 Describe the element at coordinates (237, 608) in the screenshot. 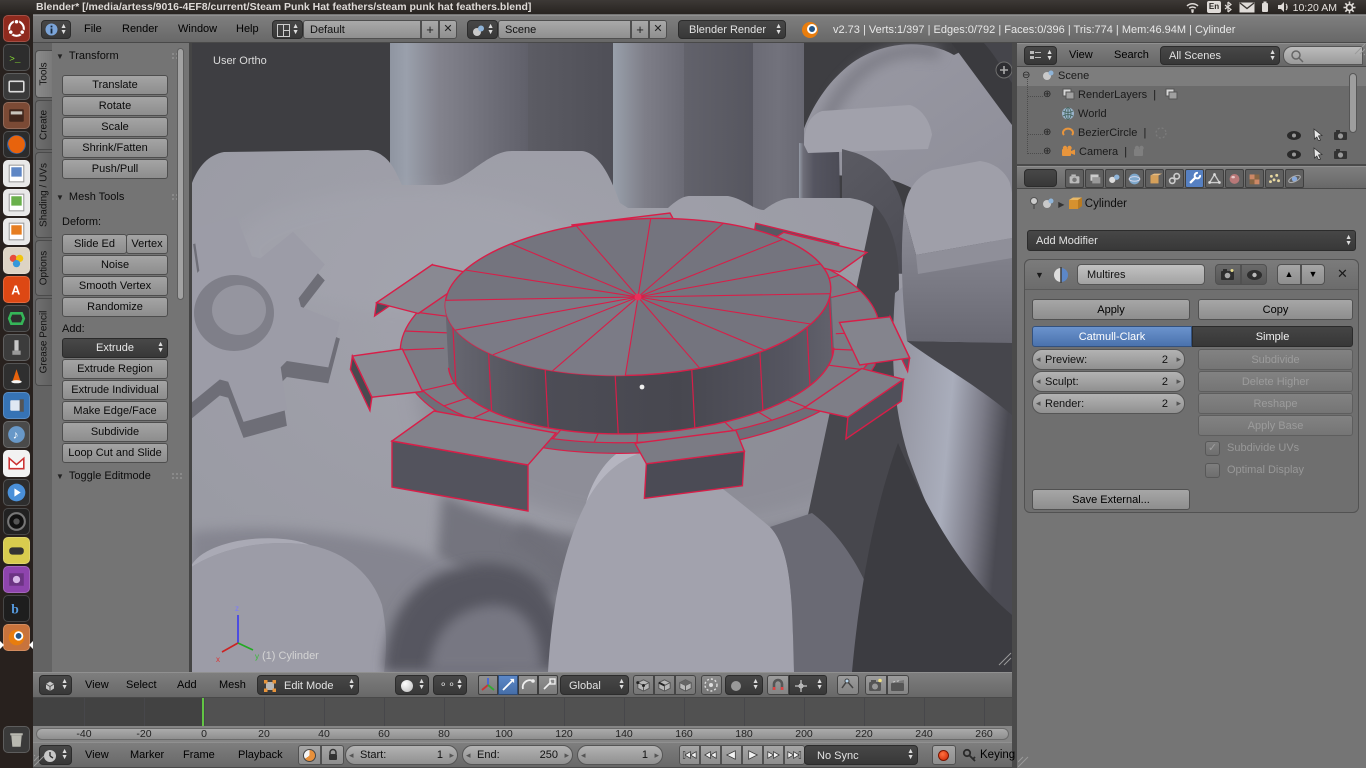

I see `svg-text: z` at that location.